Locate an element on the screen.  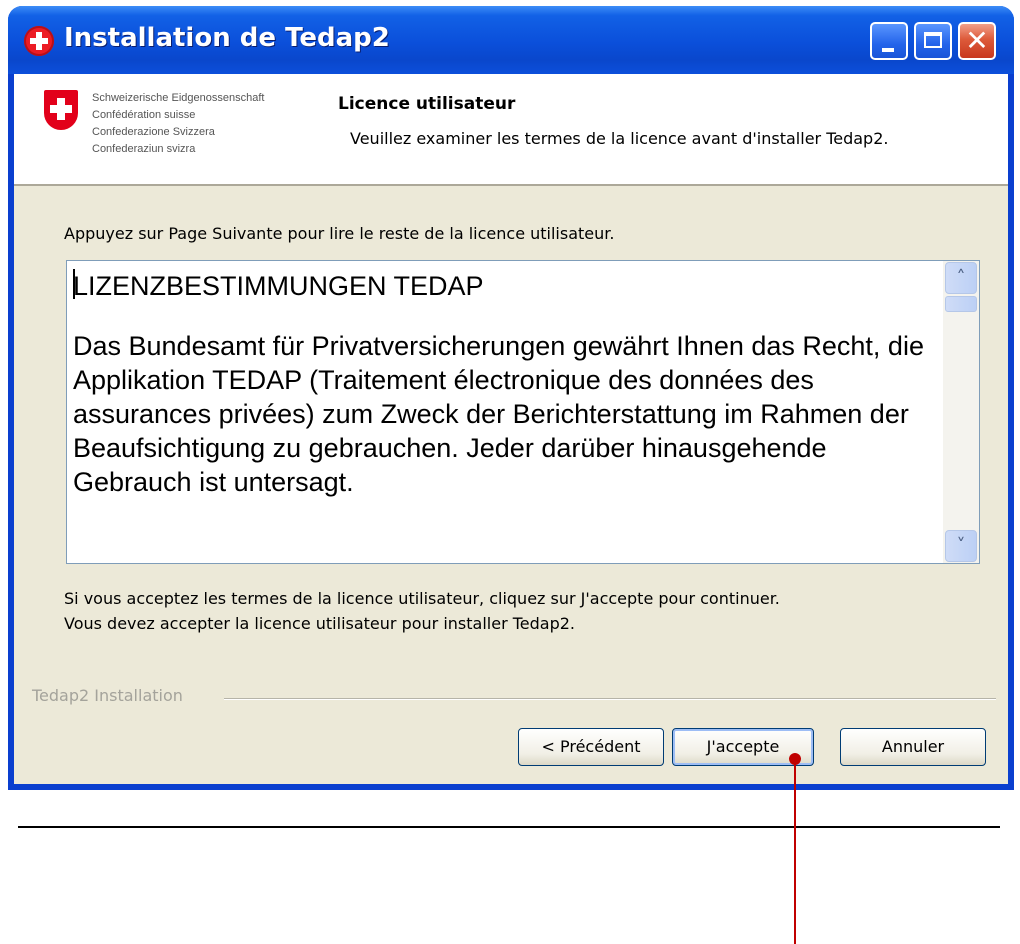
branding-divider is located at coordinates (610, 699).